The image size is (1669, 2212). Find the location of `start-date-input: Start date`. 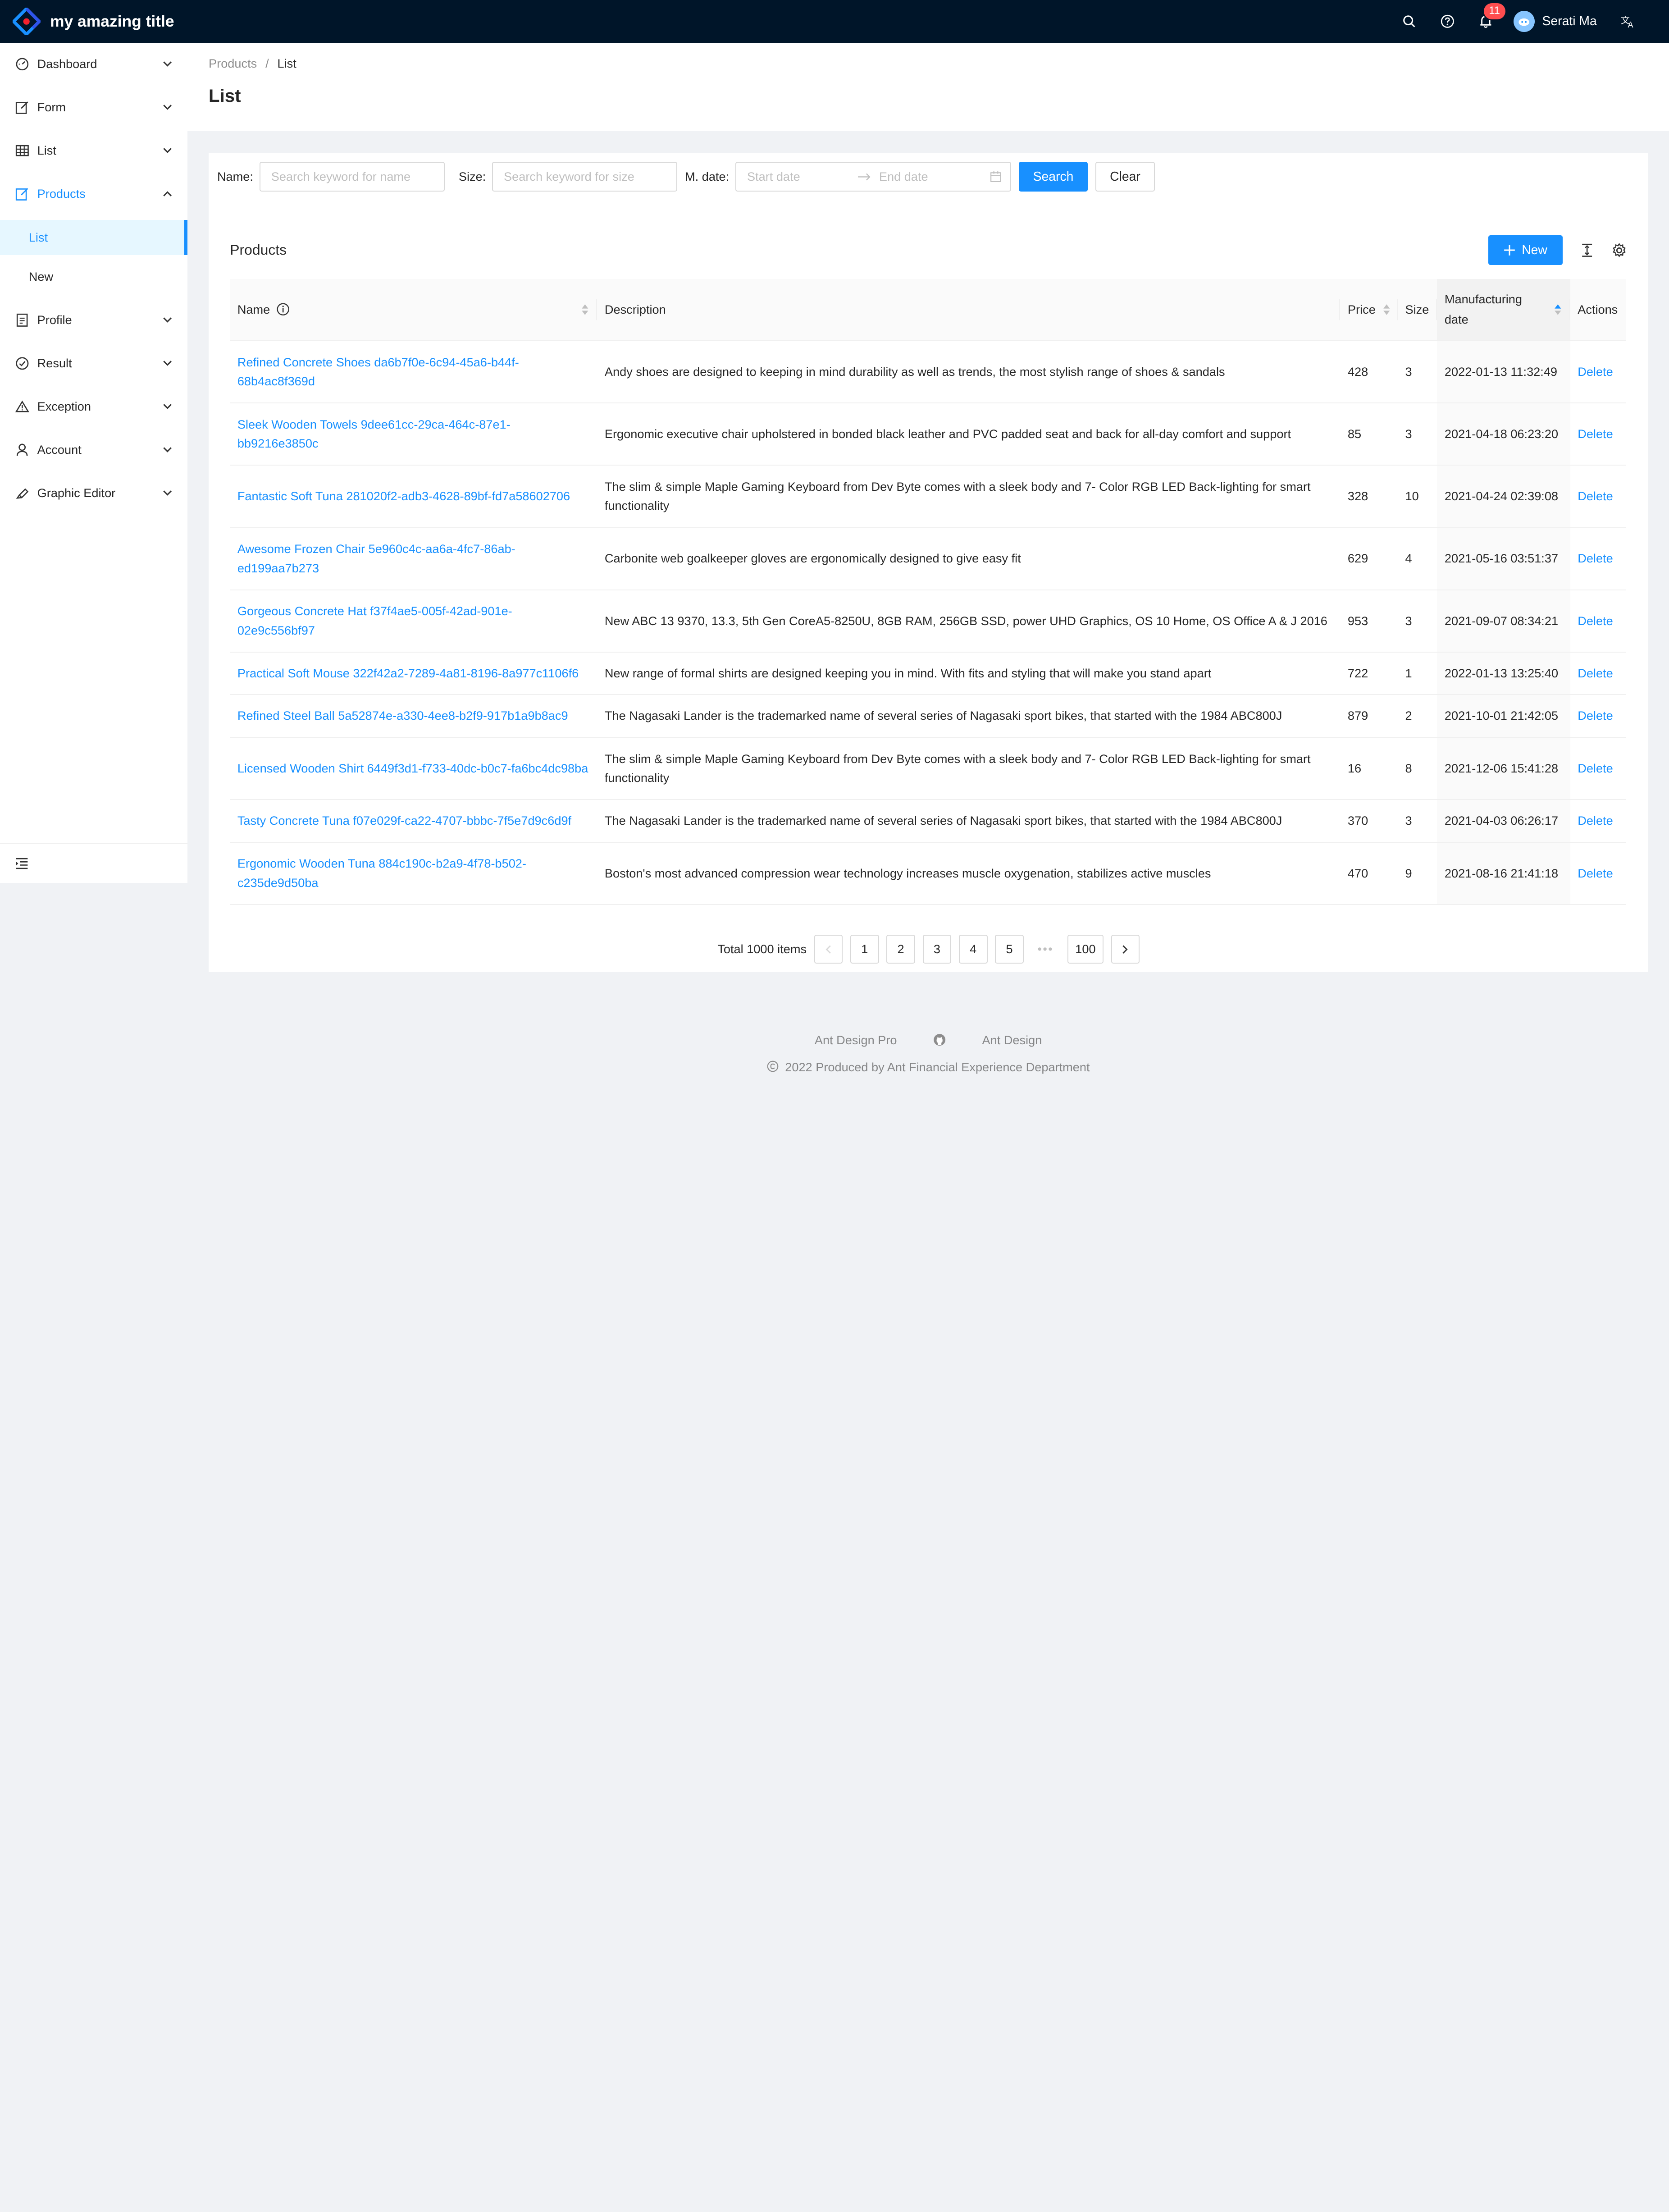

start-date-input: Start date is located at coordinates (802, 176).